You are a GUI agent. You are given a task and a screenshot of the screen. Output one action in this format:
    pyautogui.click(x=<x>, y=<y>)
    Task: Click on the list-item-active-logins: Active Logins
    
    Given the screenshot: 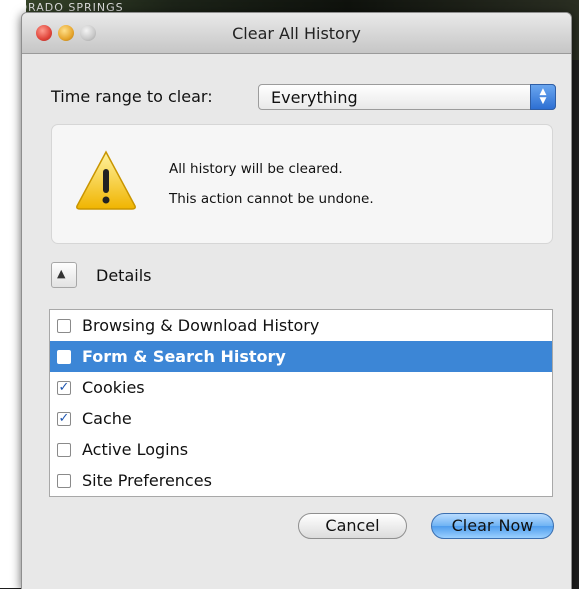 What is the action you would take?
    pyautogui.click(x=301, y=449)
    